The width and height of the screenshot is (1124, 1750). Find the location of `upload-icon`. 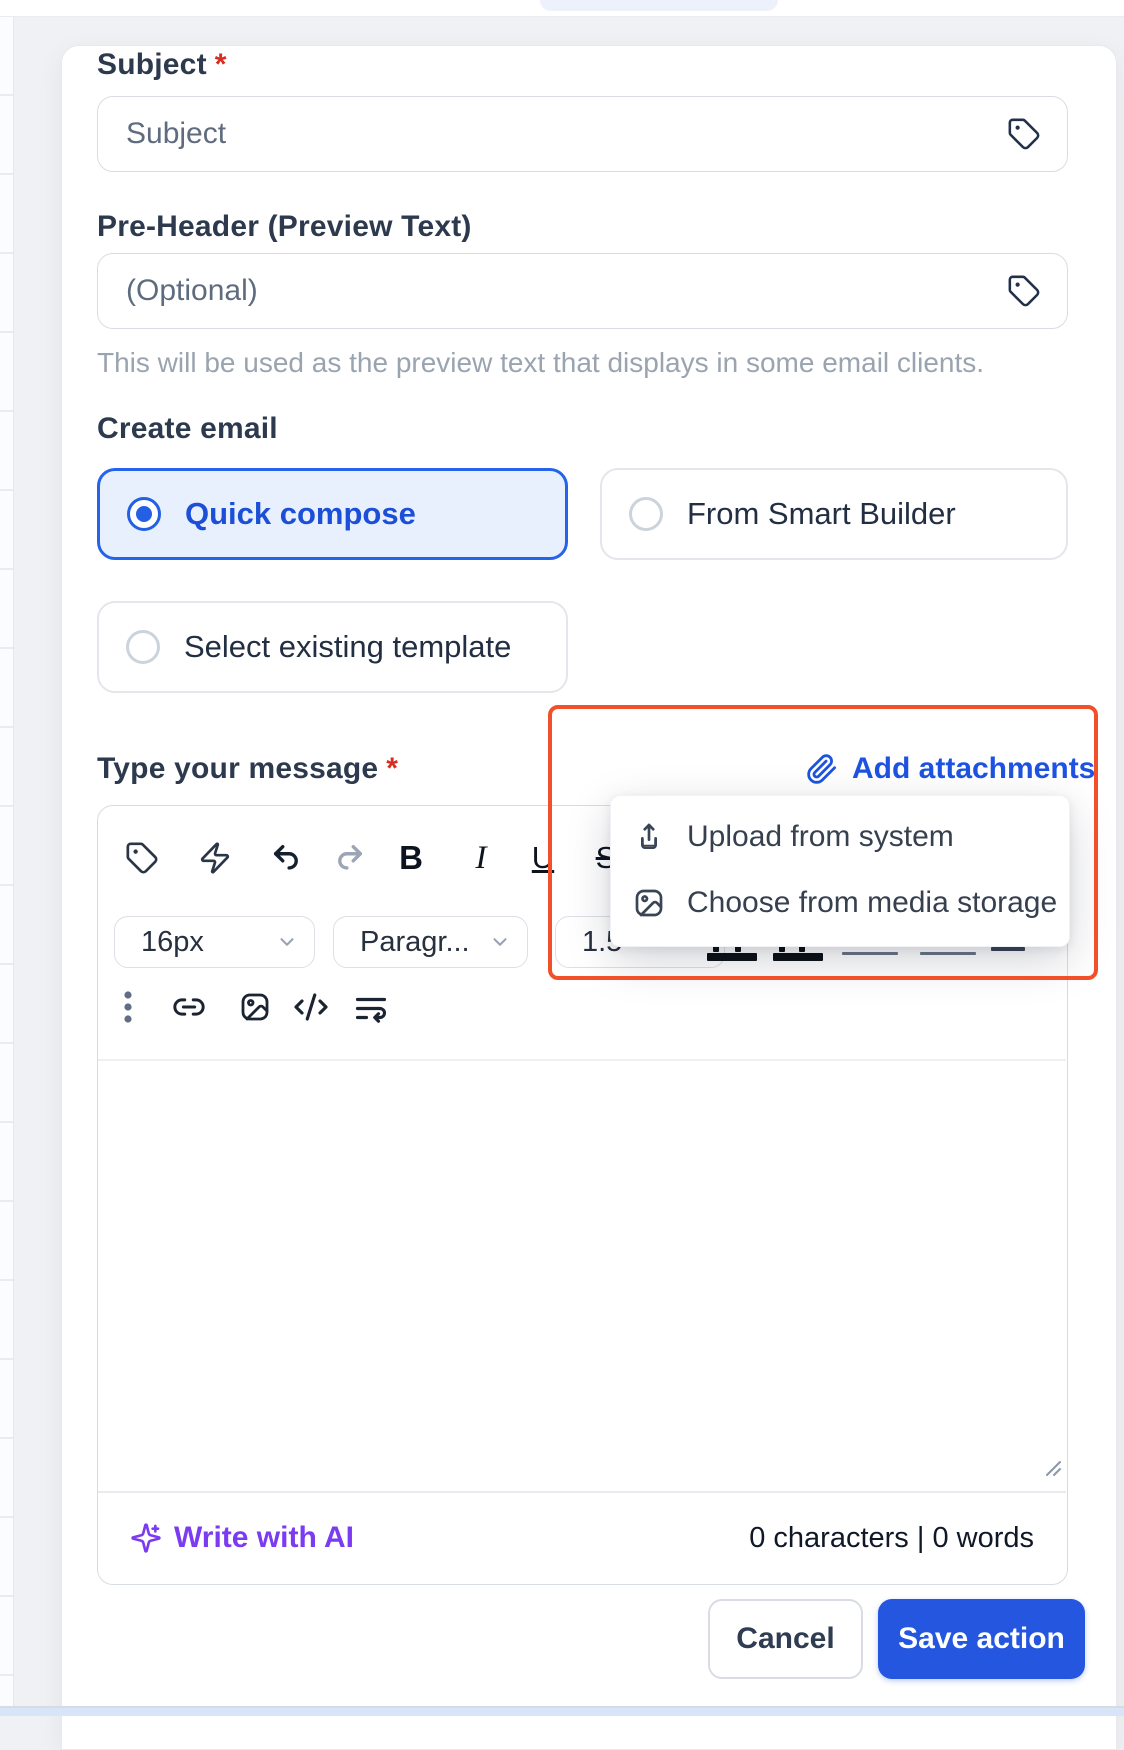

upload-icon is located at coordinates (649, 837).